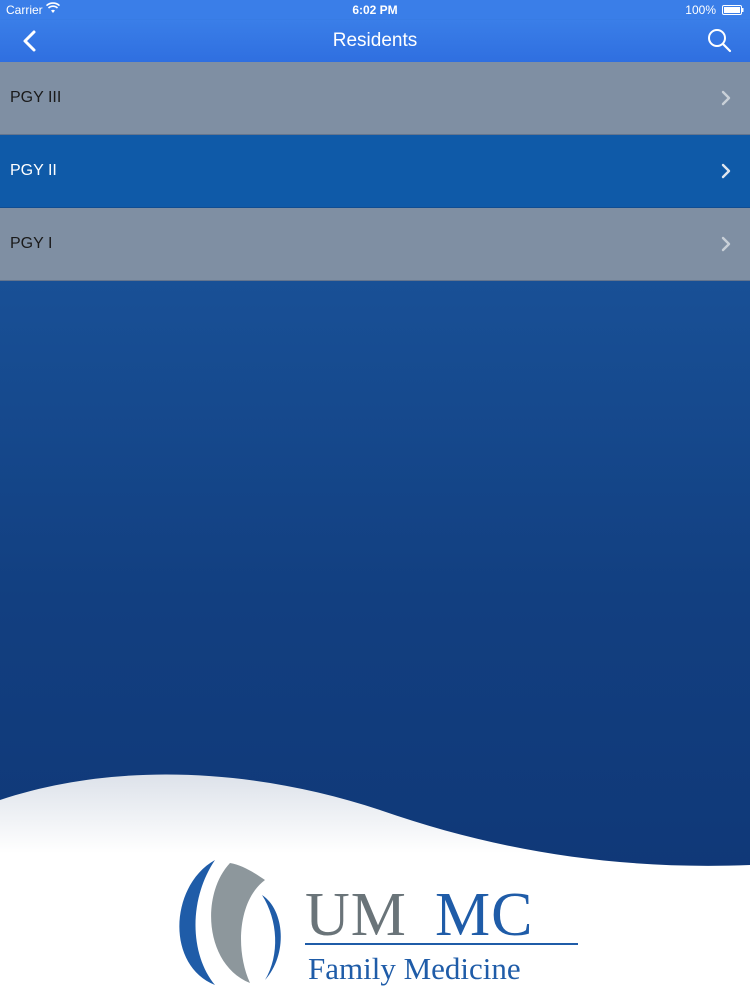 Image resolution: width=750 pixels, height=1000 pixels. Describe the element at coordinates (719, 40) in the screenshot. I see `search-icon` at that location.